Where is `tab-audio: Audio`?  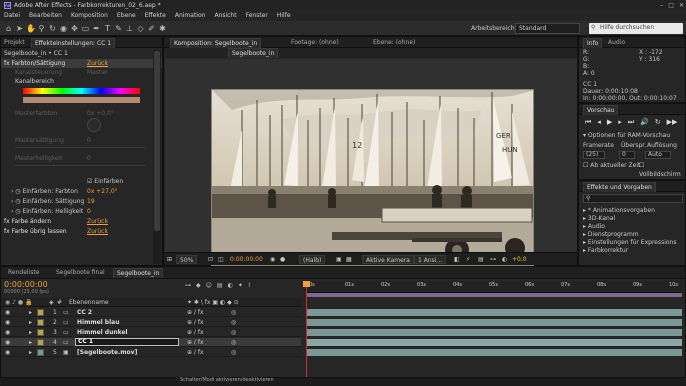 tab-audio: Audio is located at coordinates (616, 43).